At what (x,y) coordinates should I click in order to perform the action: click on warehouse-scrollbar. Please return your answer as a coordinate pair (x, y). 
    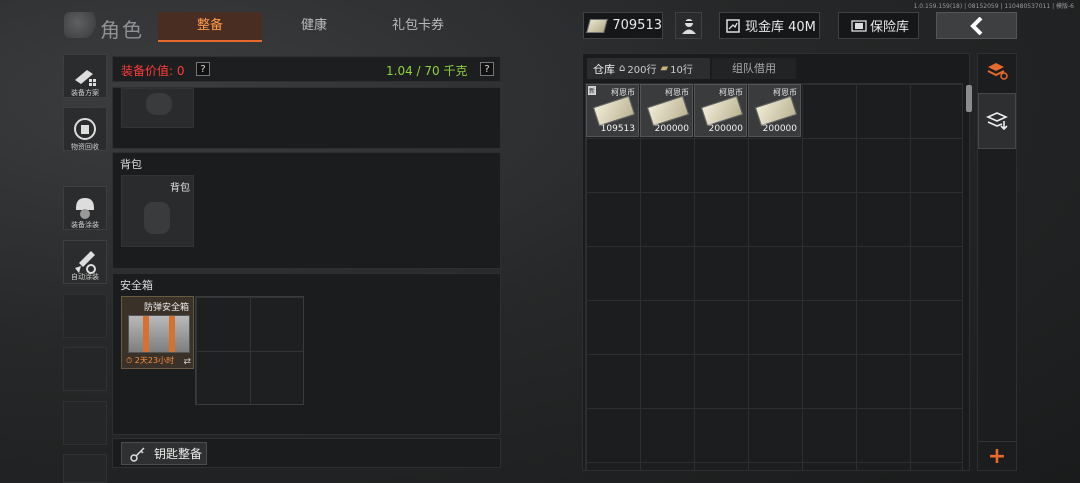
    Looking at the image, I should click on (969, 98).